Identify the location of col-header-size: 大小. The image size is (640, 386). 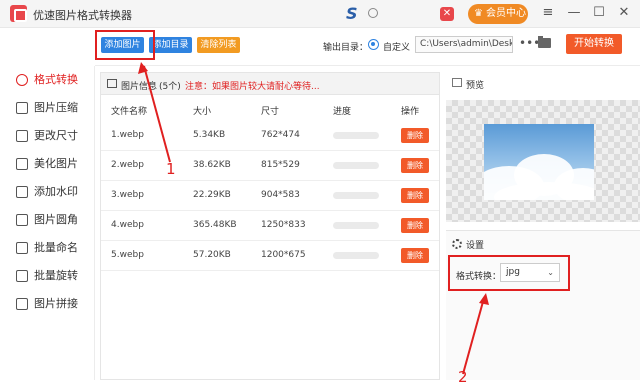
(202, 112).